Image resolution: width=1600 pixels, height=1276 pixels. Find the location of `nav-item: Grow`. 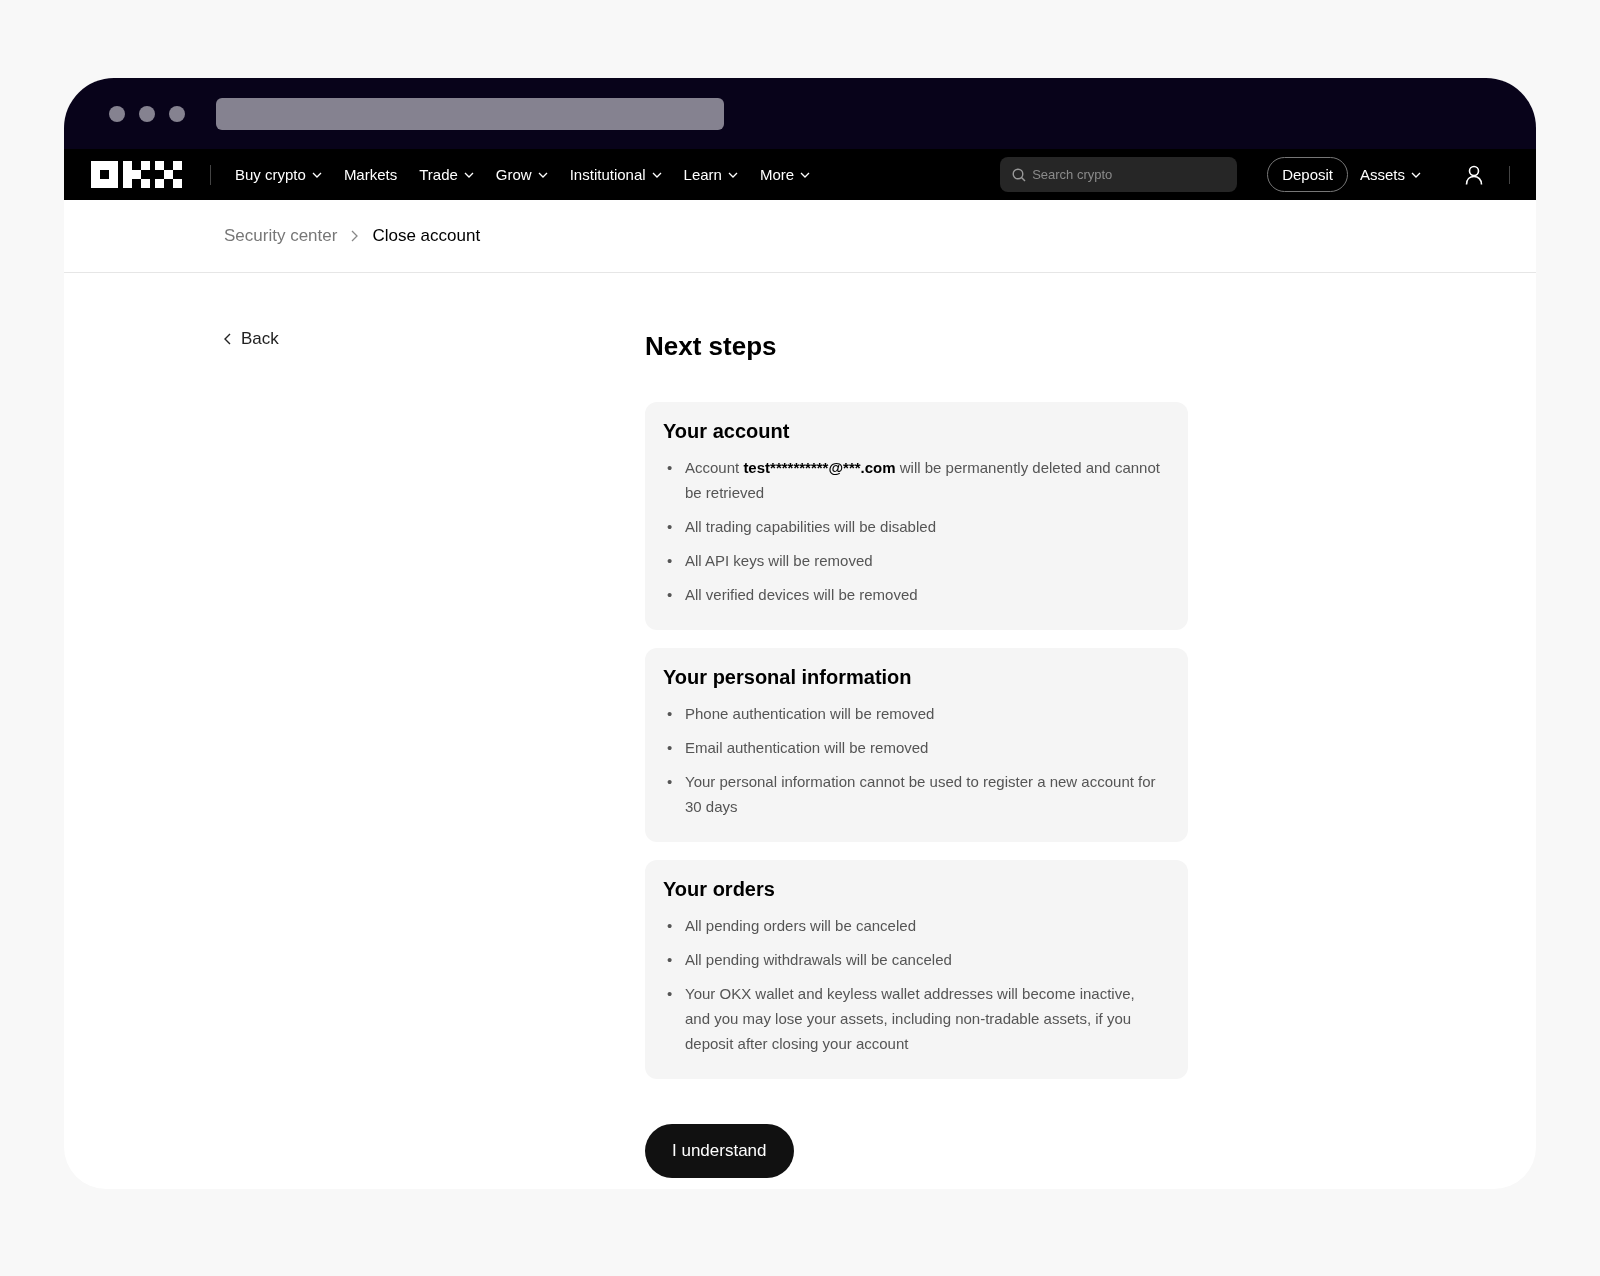

nav-item: Grow is located at coordinates (521, 174).